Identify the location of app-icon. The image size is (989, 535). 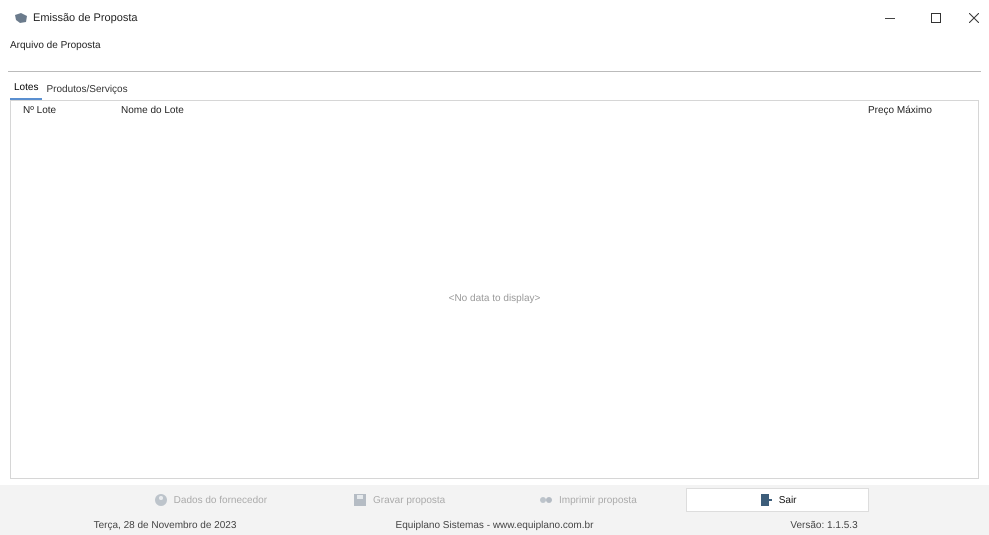
(21, 18).